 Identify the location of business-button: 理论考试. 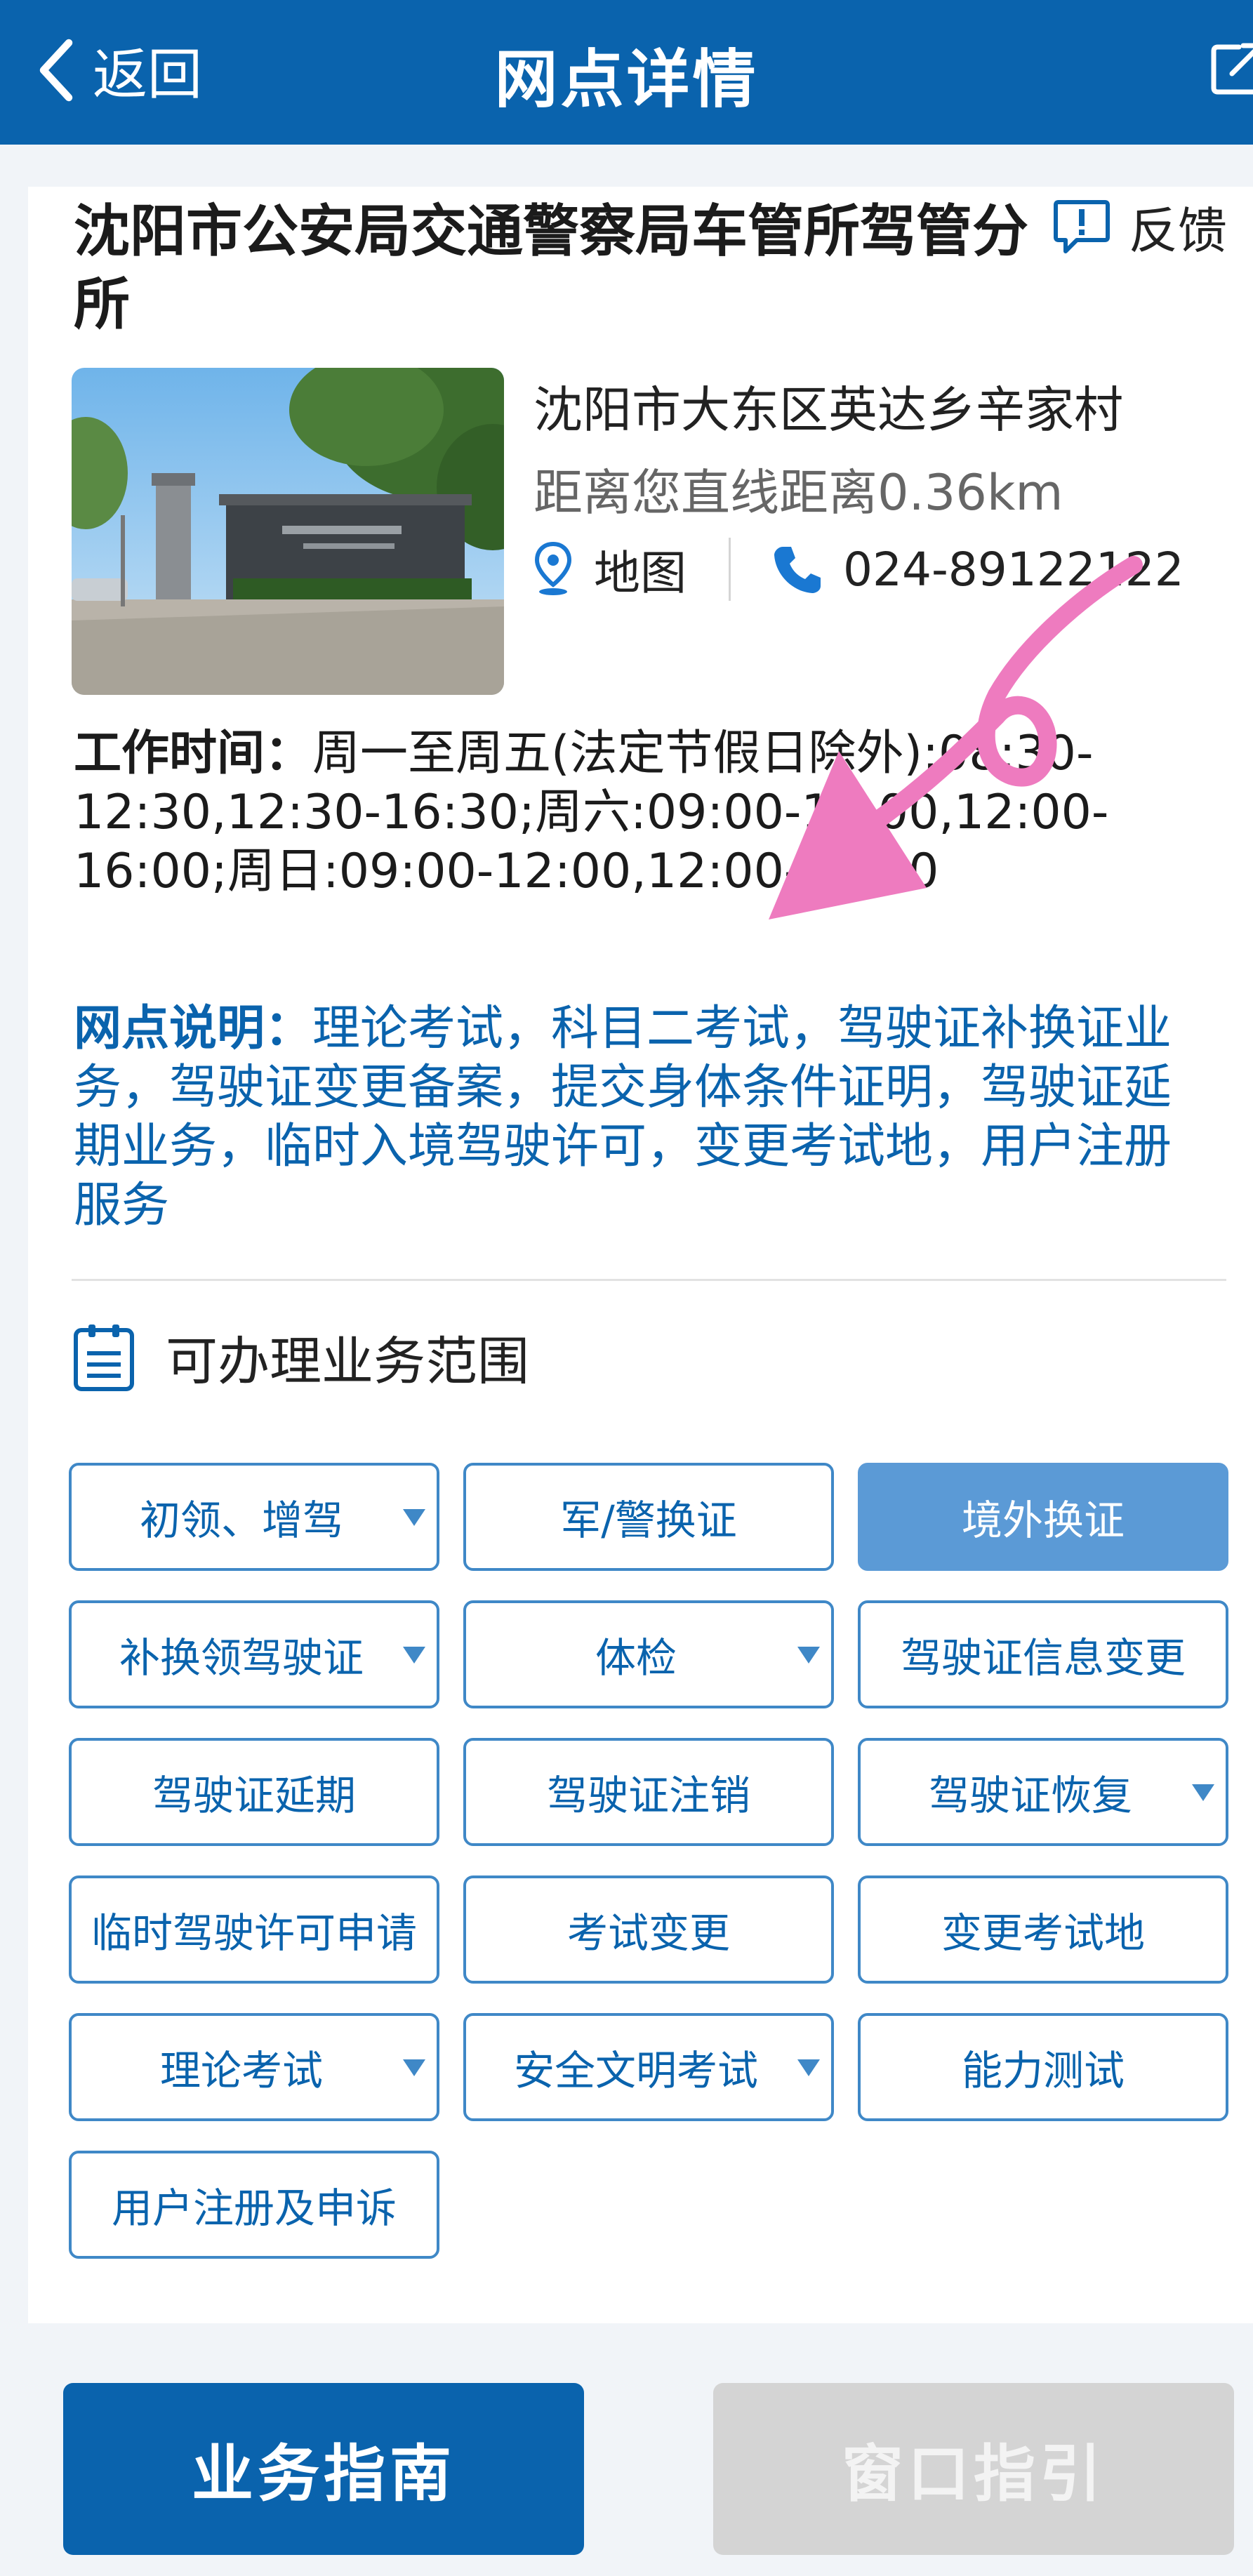
(254, 2067).